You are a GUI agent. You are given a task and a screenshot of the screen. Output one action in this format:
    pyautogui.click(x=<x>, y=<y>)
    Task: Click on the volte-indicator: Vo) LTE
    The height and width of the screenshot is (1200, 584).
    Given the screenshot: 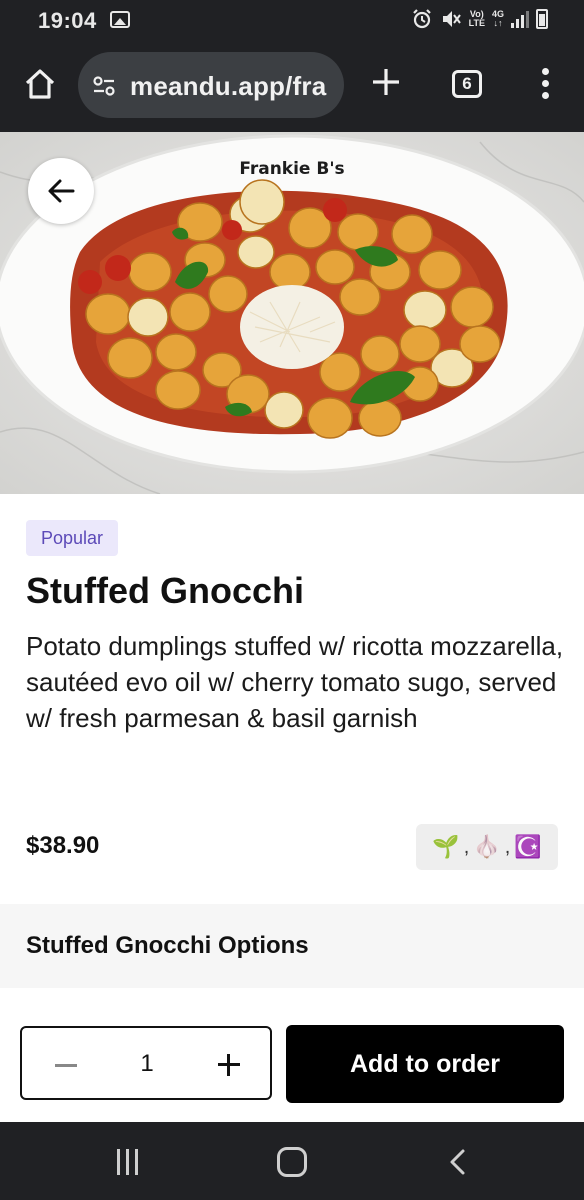 What is the action you would take?
    pyautogui.click(x=476, y=18)
    